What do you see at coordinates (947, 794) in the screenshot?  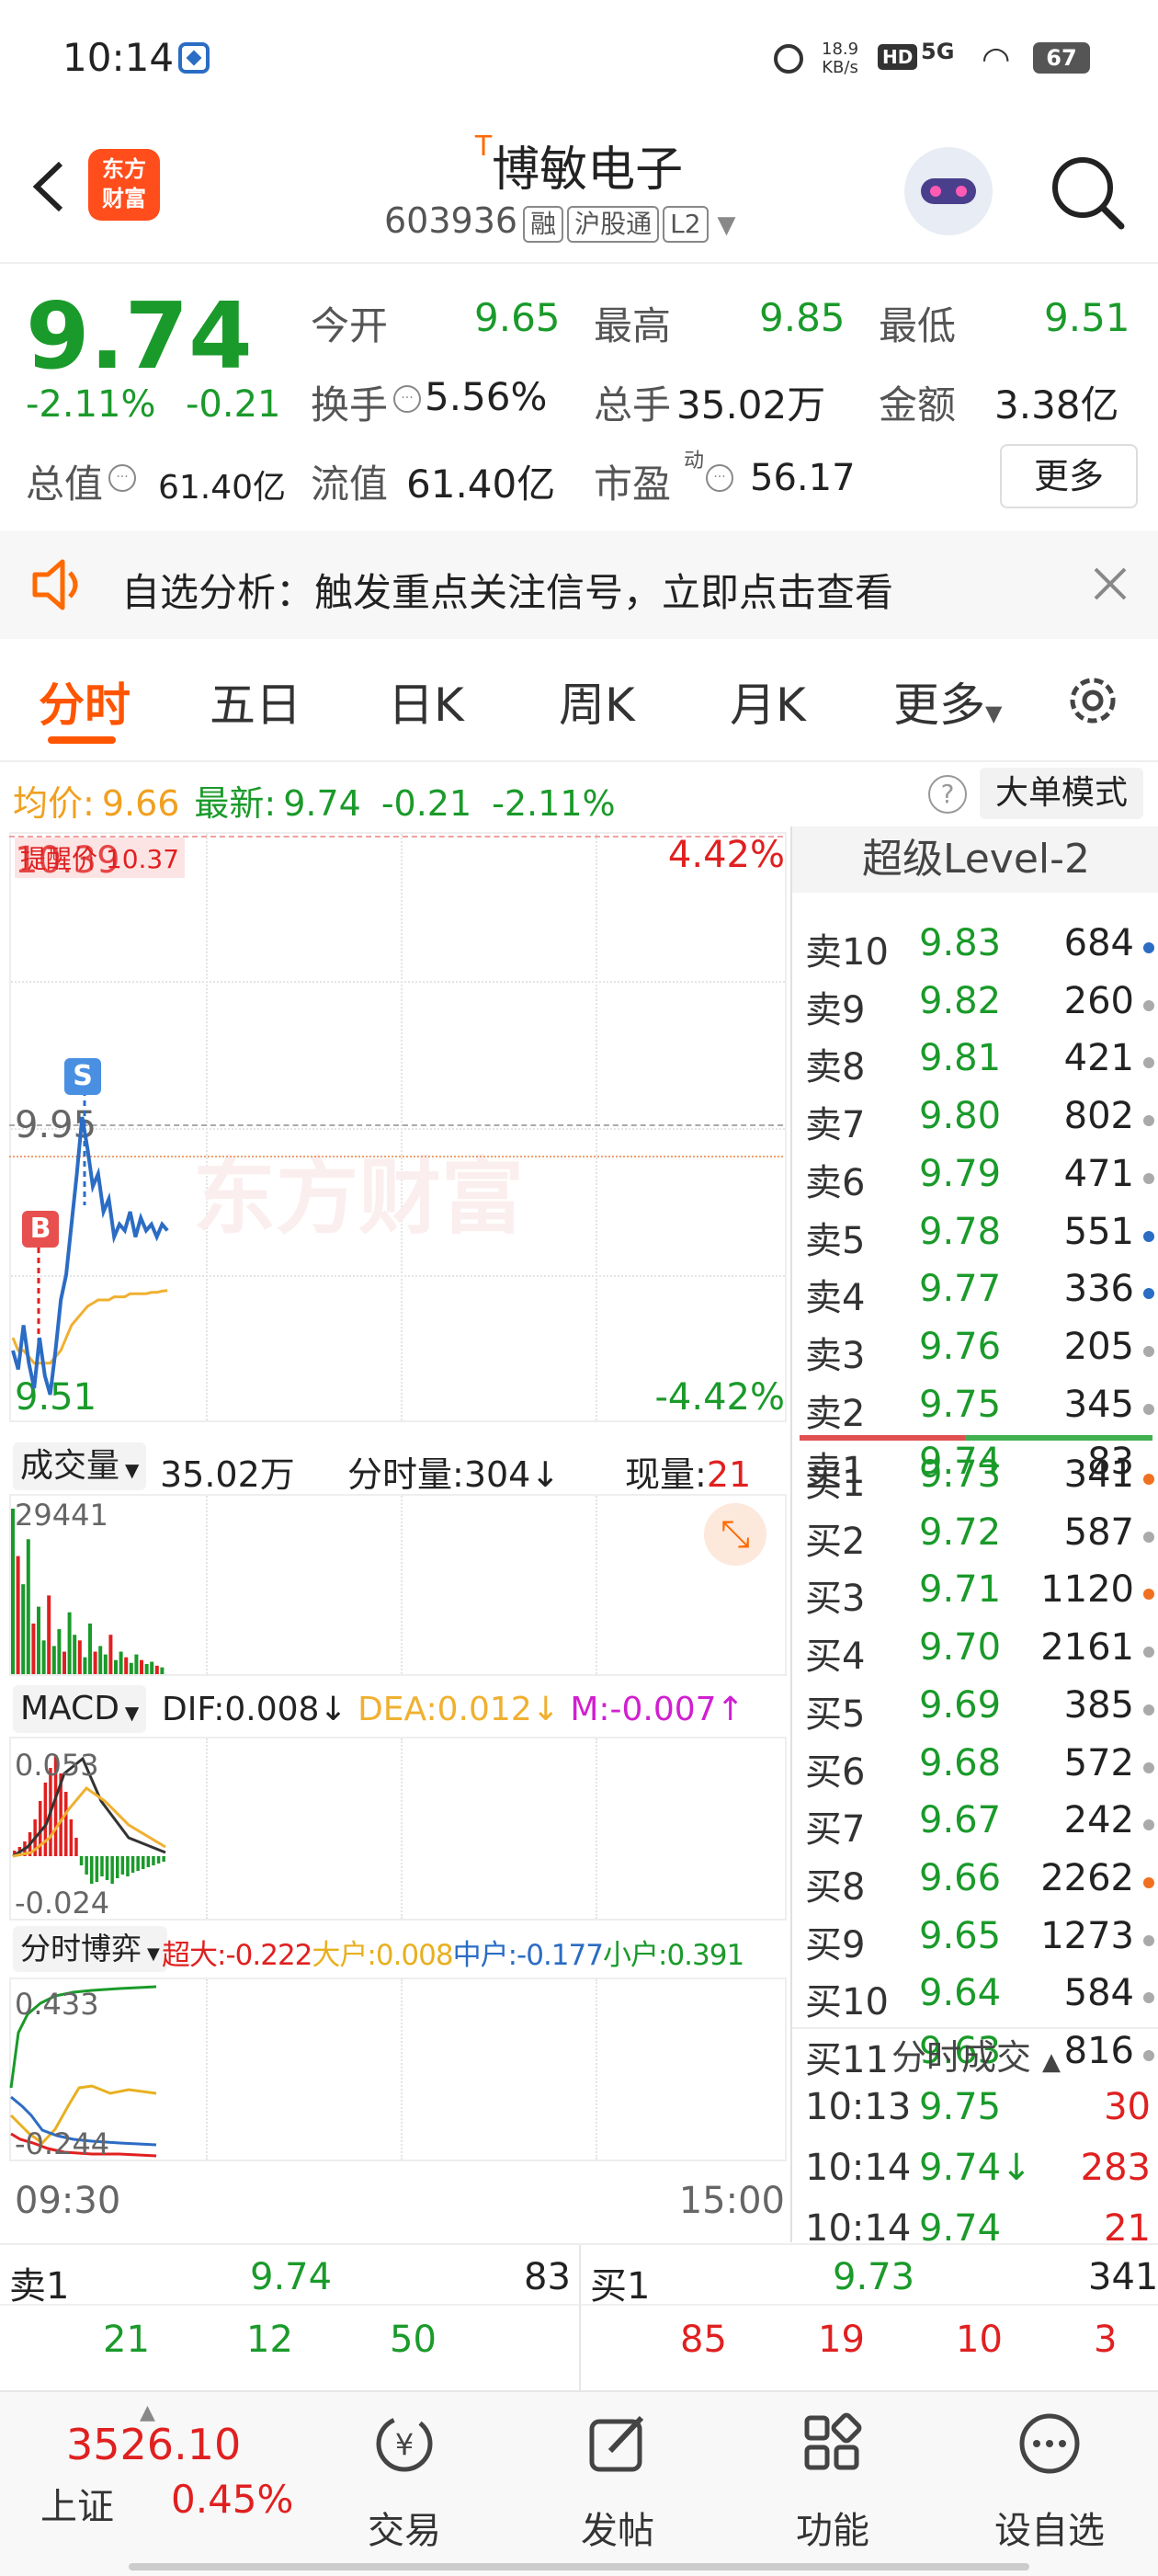 I see `help-icon: ?` at bounding box center [947, 794].